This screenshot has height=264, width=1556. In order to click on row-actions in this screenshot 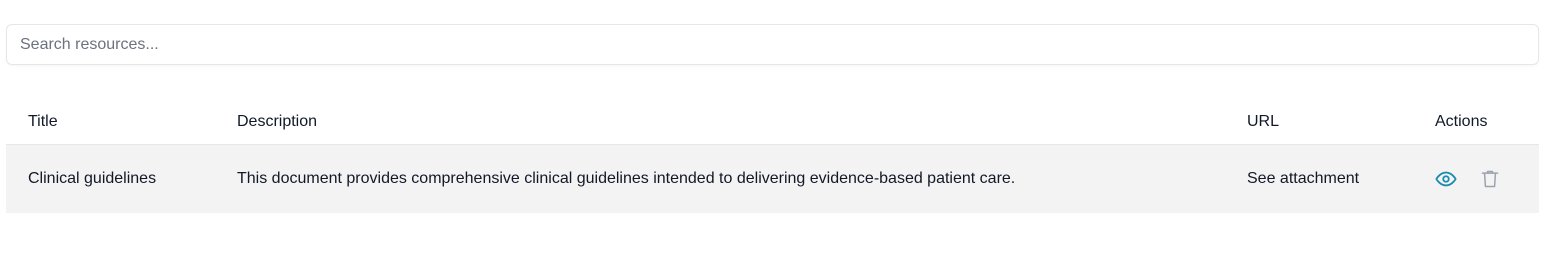, I will do `click(1468, 179)`.